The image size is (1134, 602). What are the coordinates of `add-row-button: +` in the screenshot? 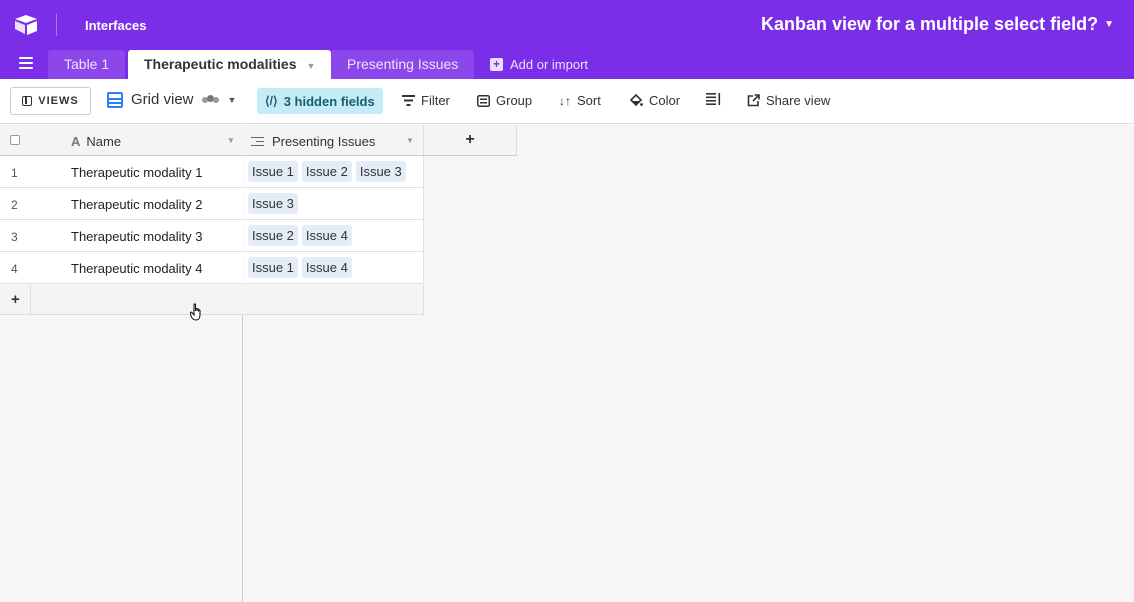 It's located at (212, 300).